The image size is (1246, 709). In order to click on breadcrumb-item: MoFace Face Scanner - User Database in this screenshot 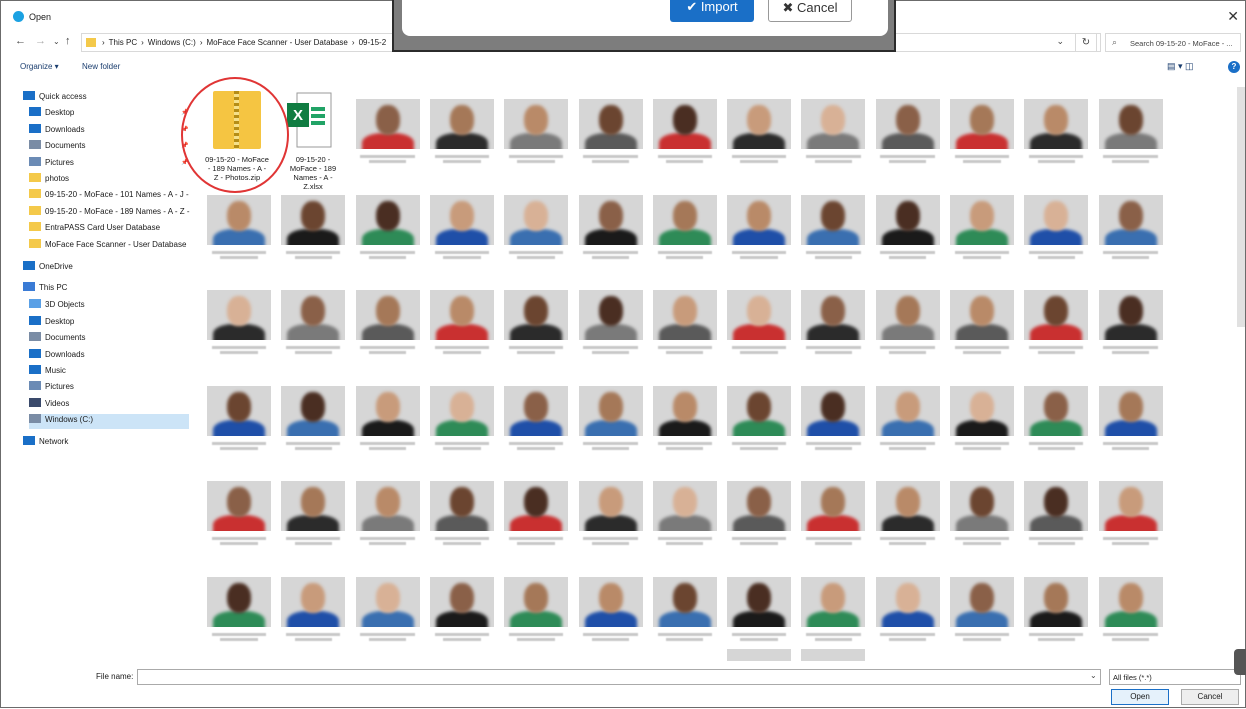, I will do `click(276, 42)`.